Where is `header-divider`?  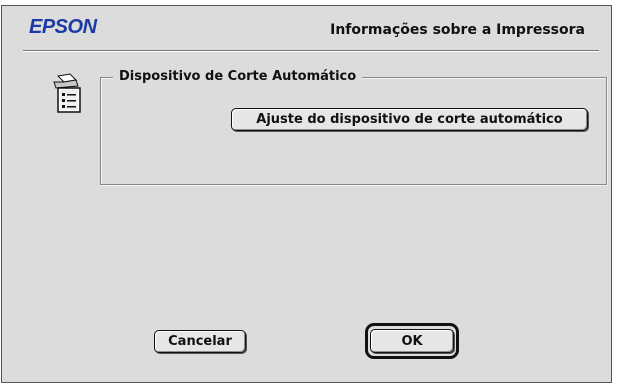 header-divider is located at coordinates (311, 51).